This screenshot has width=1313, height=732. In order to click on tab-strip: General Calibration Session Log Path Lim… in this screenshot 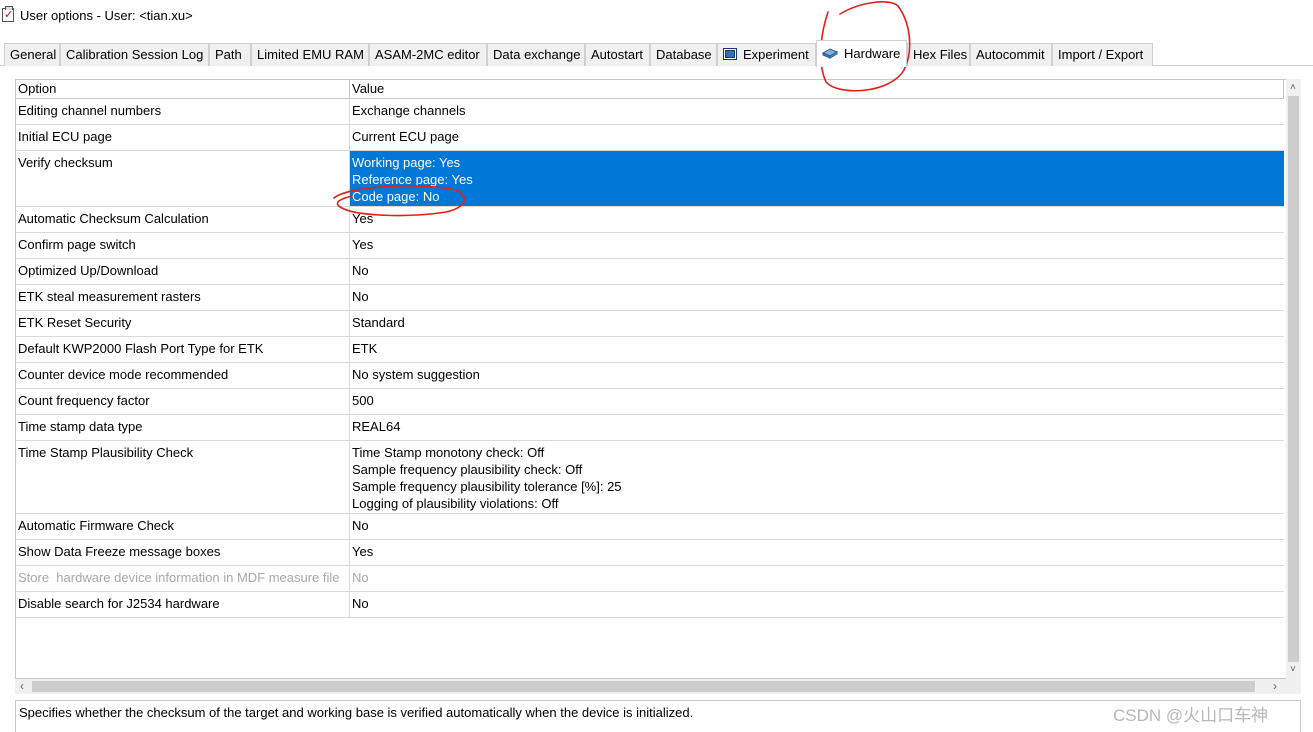, I will do `click(656, 53)`.